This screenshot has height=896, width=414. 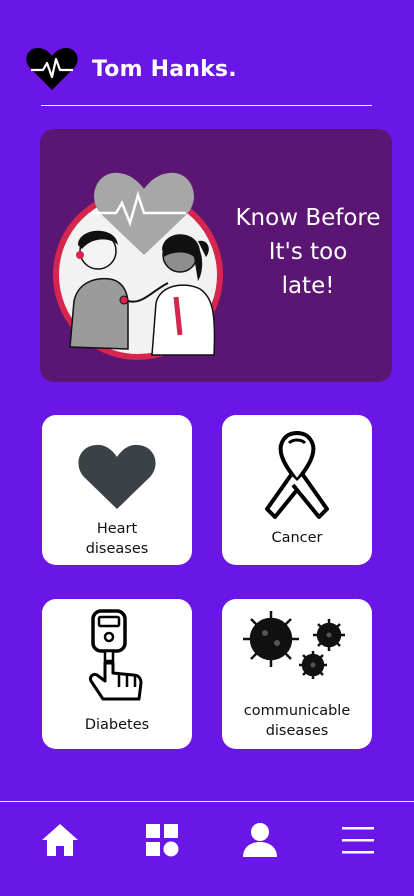 I want to click on hero-tagline: Know Before It's too late!, so click(x=308, y=252).